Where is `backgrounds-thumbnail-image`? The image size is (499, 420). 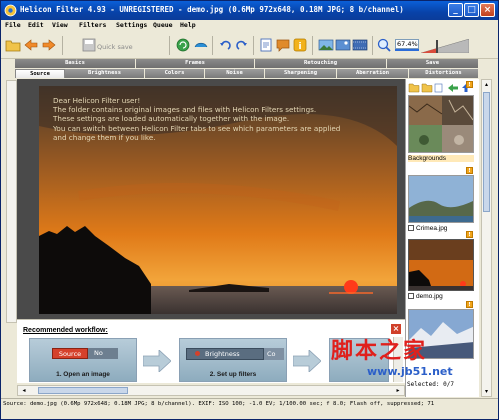 backgrounds-thumbnail-image is located at coordinates (441, 124).